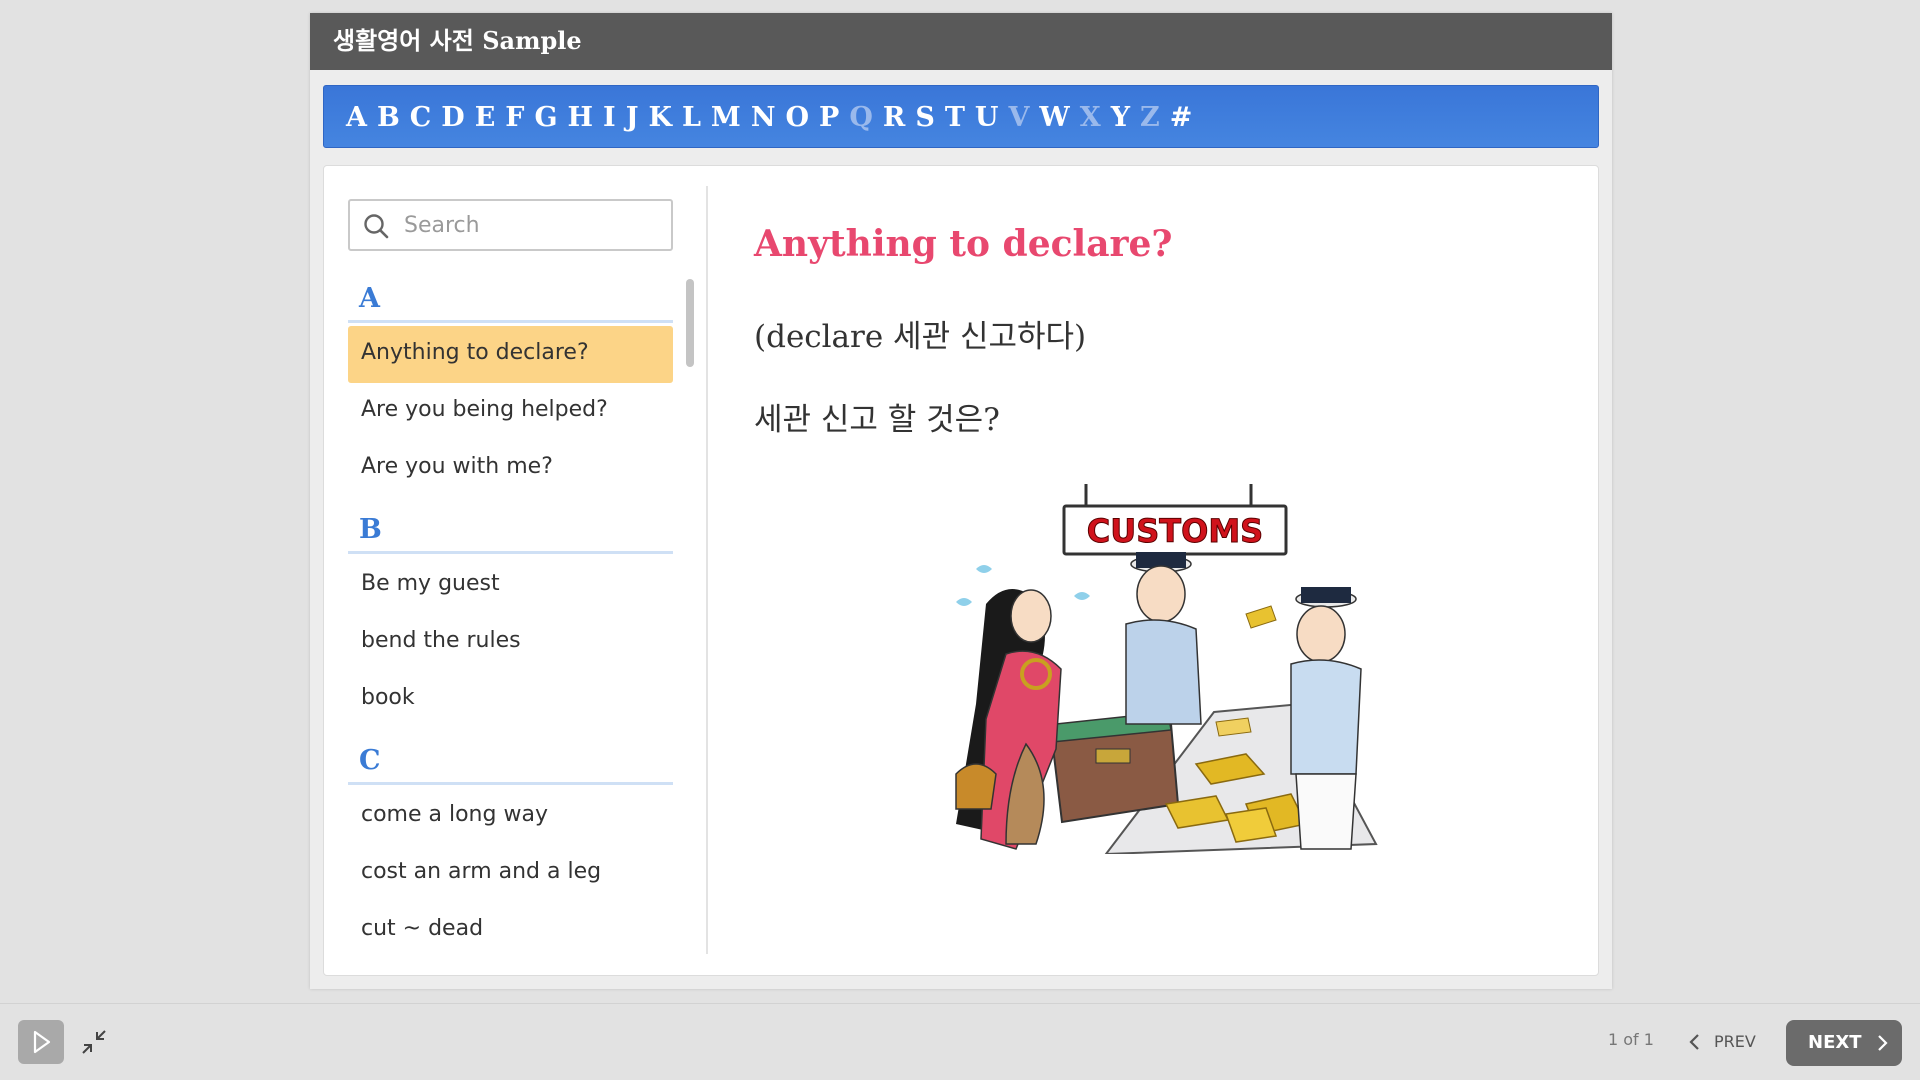  I want to click on next-label: NEXT, so click(1835, 1042).